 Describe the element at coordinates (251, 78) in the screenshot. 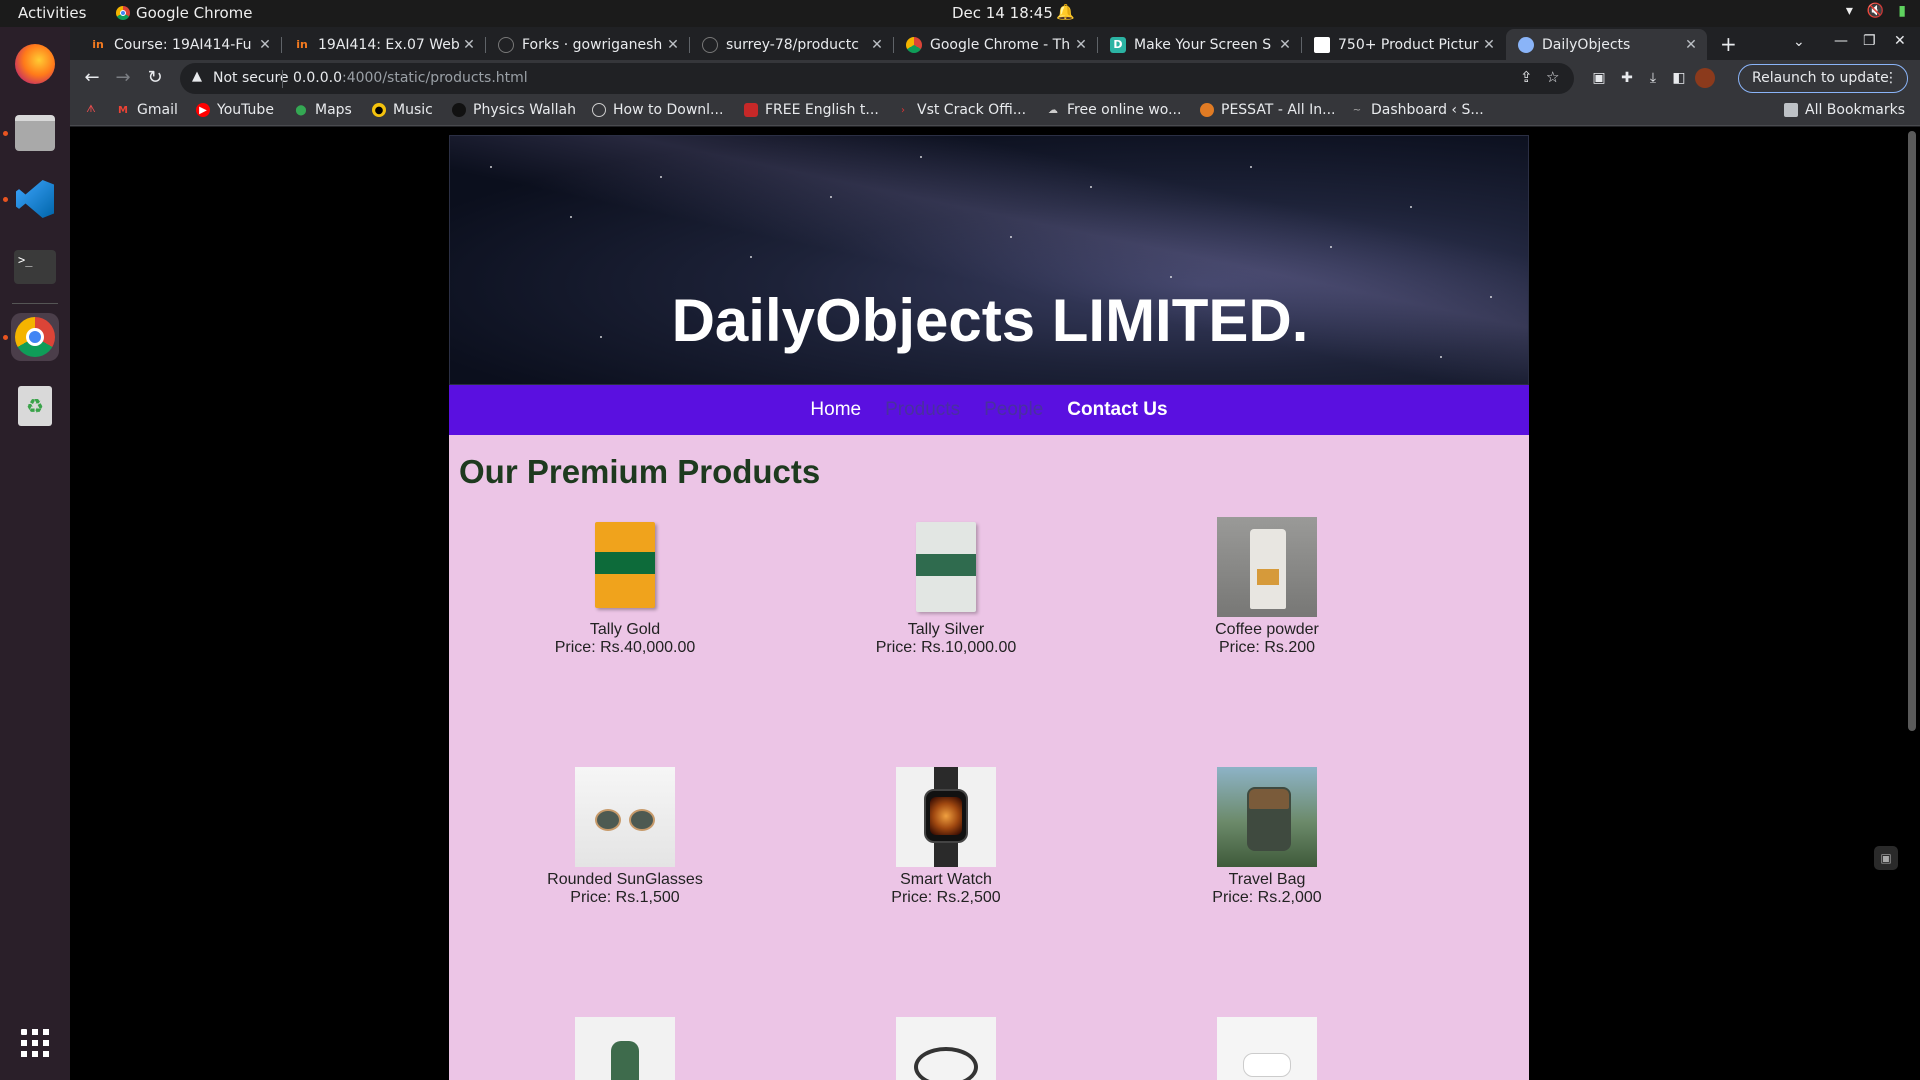

I see `not-secure-label: Not secure` at that location.